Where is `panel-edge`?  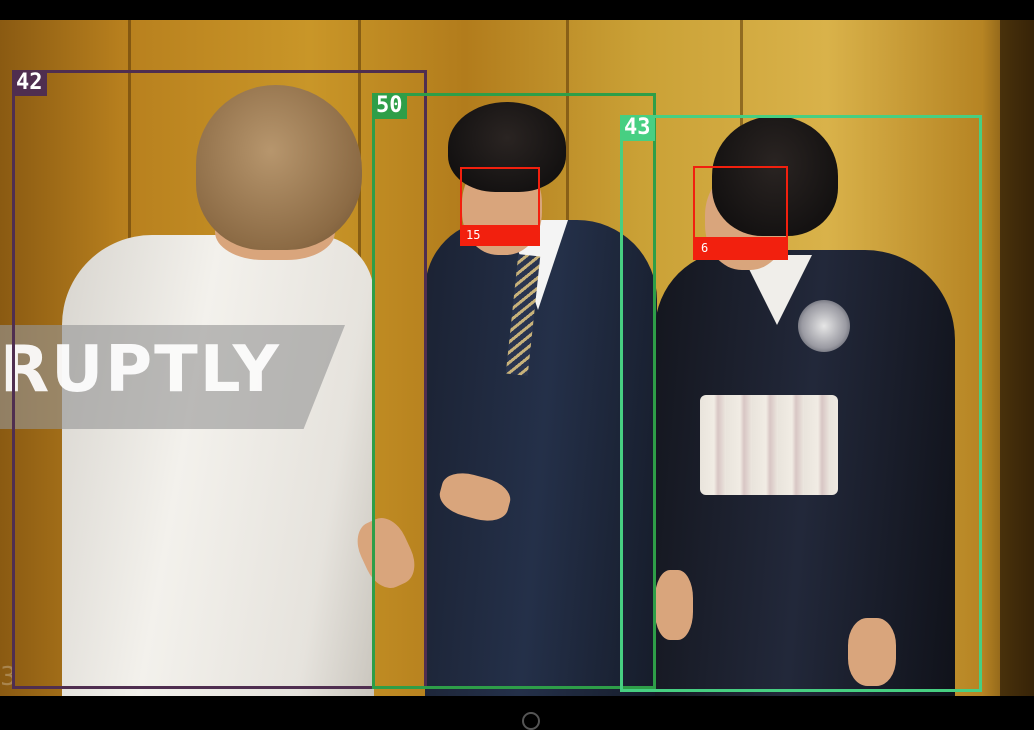
panel-edge is located at coordinates (1017, 358).